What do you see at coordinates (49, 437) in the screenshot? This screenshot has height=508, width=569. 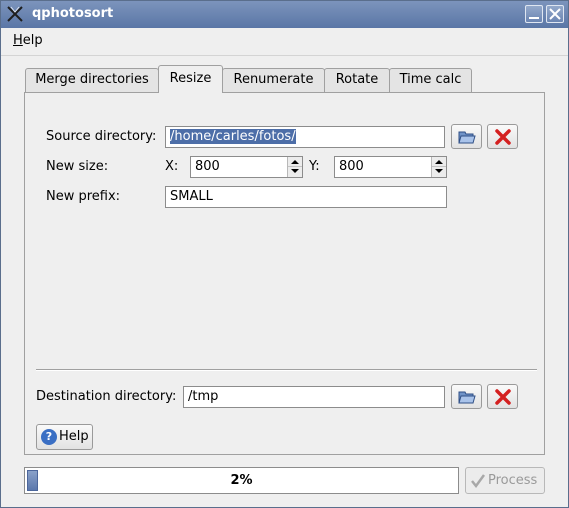 I see `question-icon: ?` at bounding box center [49, 437].